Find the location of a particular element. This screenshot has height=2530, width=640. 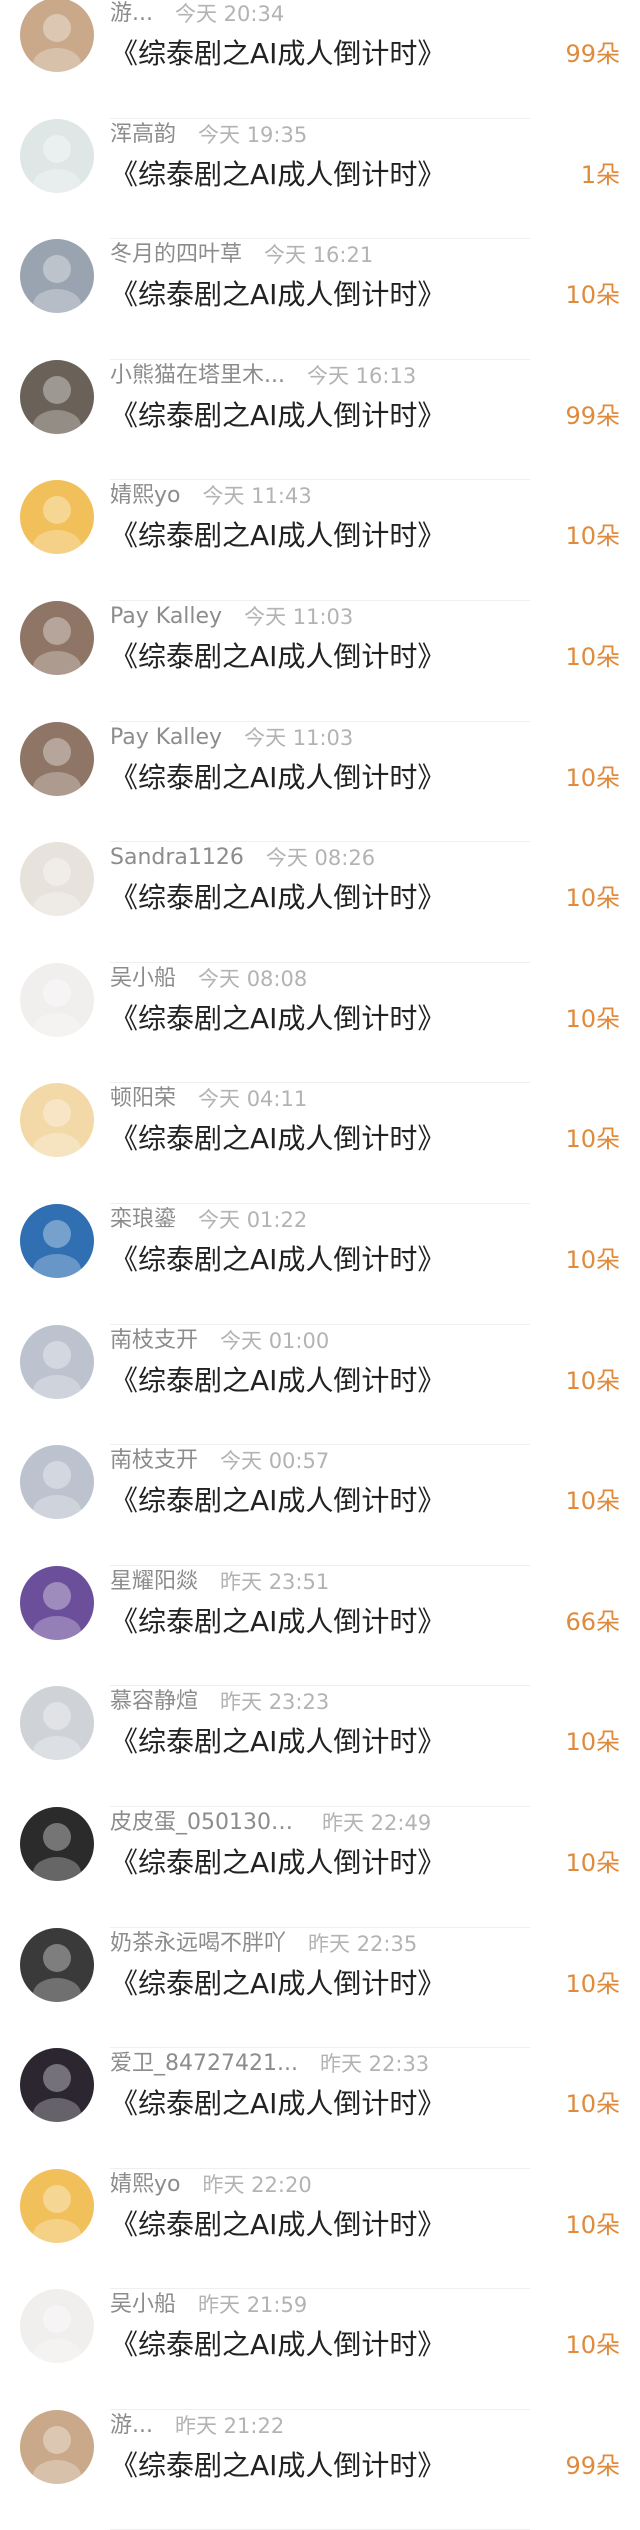

user-name: Sandra1126 is located at coordinates (177, 858).